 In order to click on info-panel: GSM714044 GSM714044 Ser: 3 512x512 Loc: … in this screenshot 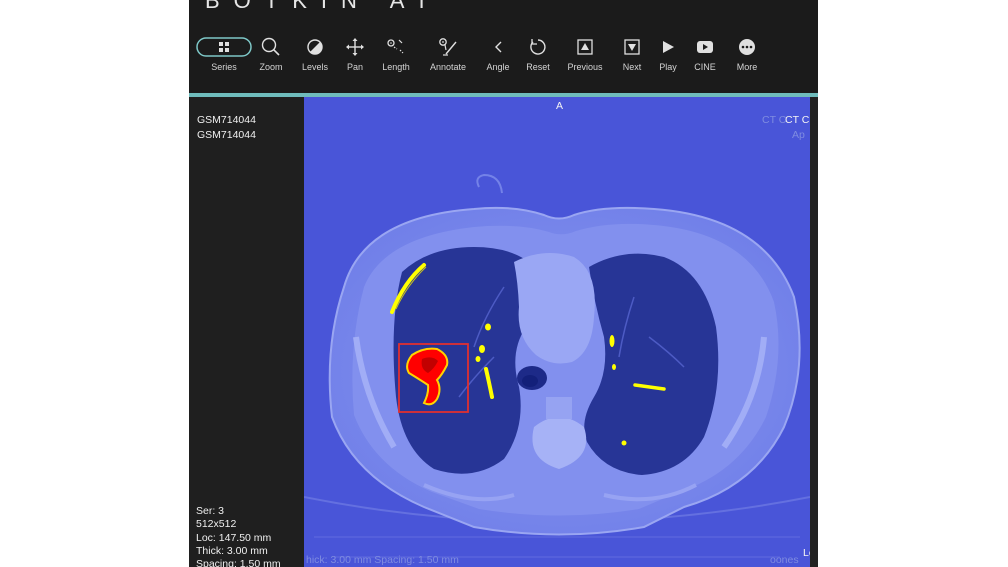, I will do `click(246, 332)`.